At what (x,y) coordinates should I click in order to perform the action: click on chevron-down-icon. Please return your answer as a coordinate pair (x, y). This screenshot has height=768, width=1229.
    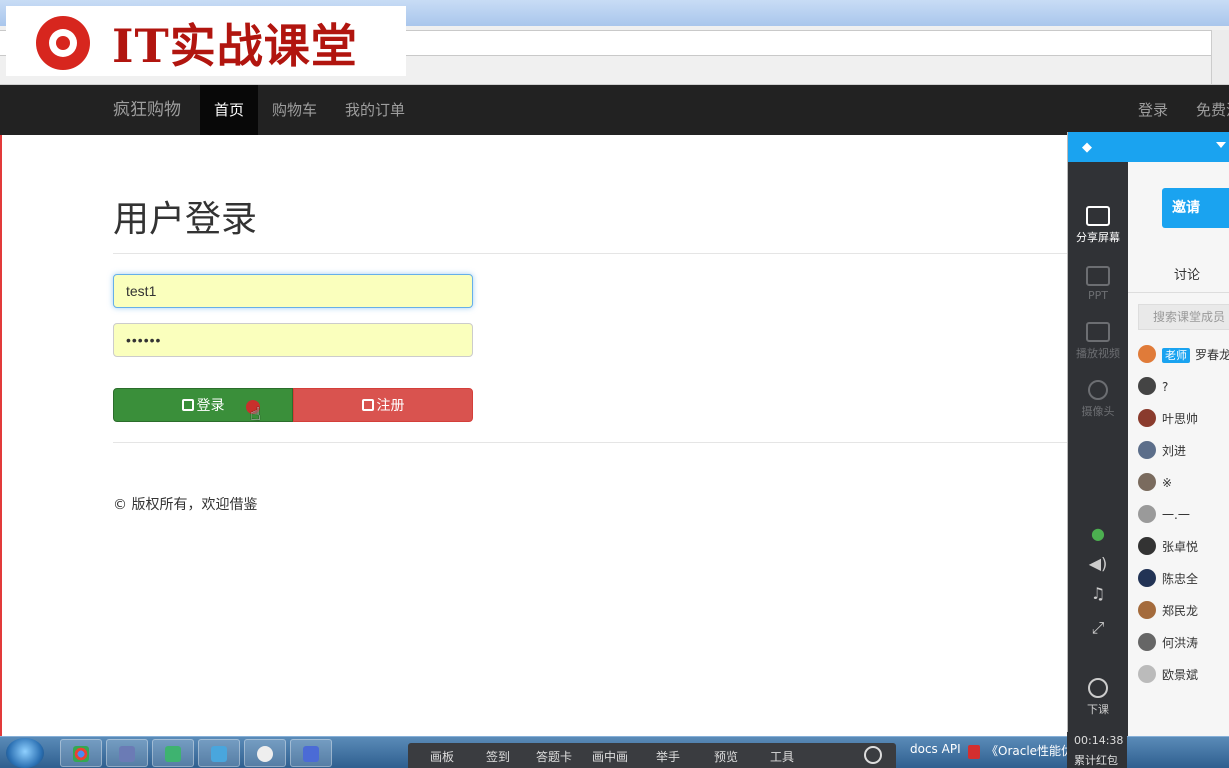
    Looking at the image, I should click on (1221, 145).